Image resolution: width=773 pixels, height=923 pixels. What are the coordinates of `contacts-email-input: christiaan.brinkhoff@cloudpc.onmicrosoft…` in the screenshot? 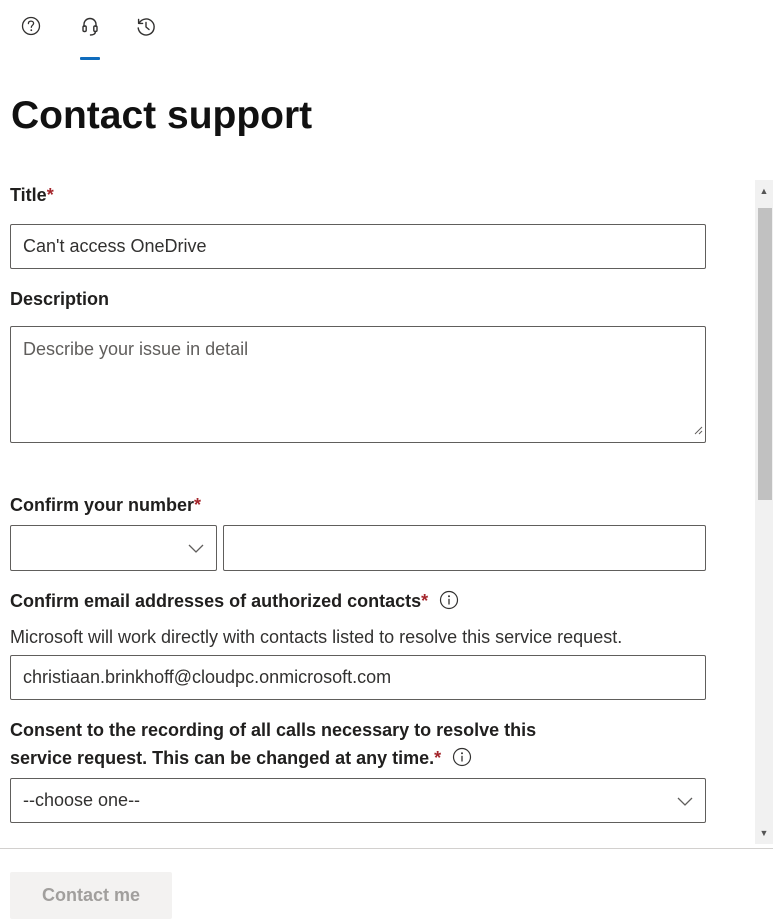 It's located at (358, 677).